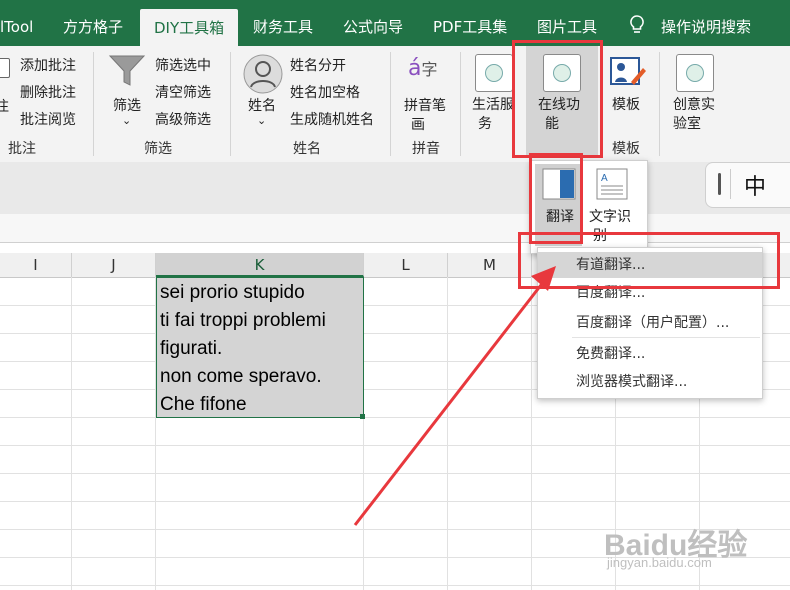 The image size is (790, 590). I want to click on red-arrow-annotation, so click(454, 396).